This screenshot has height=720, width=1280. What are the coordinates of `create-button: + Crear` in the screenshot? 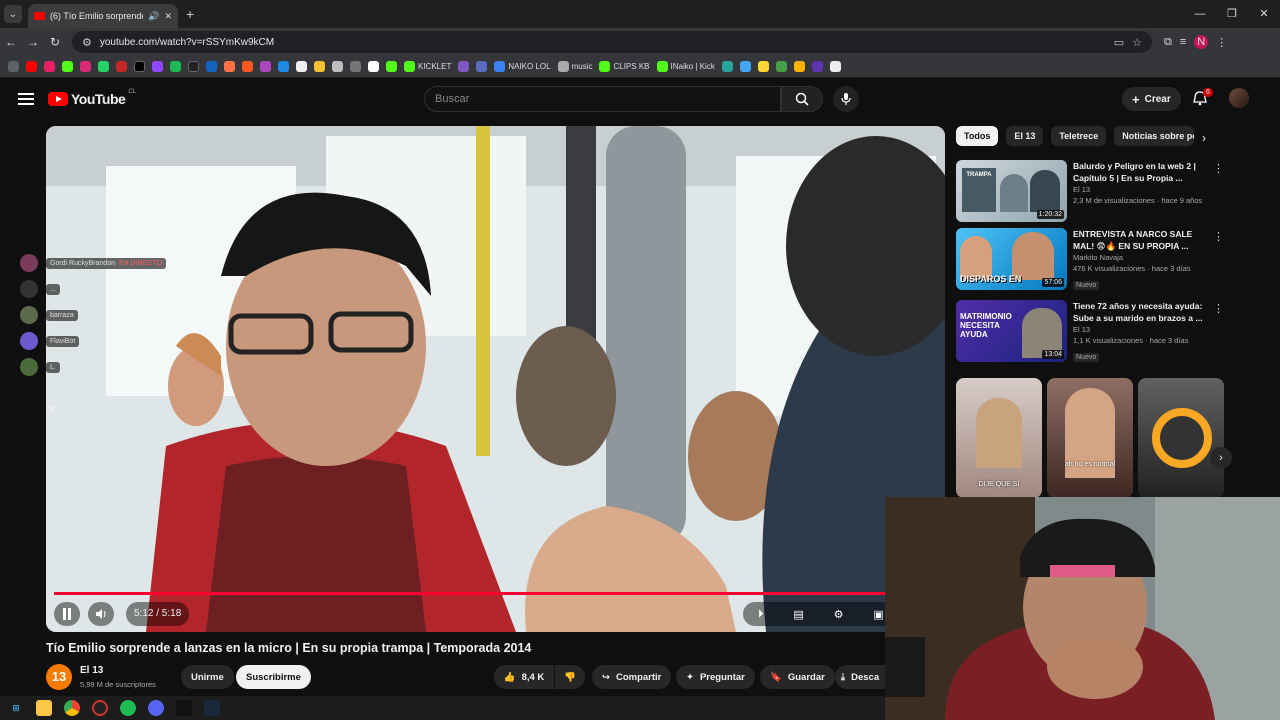 It's located at (1151, 99).